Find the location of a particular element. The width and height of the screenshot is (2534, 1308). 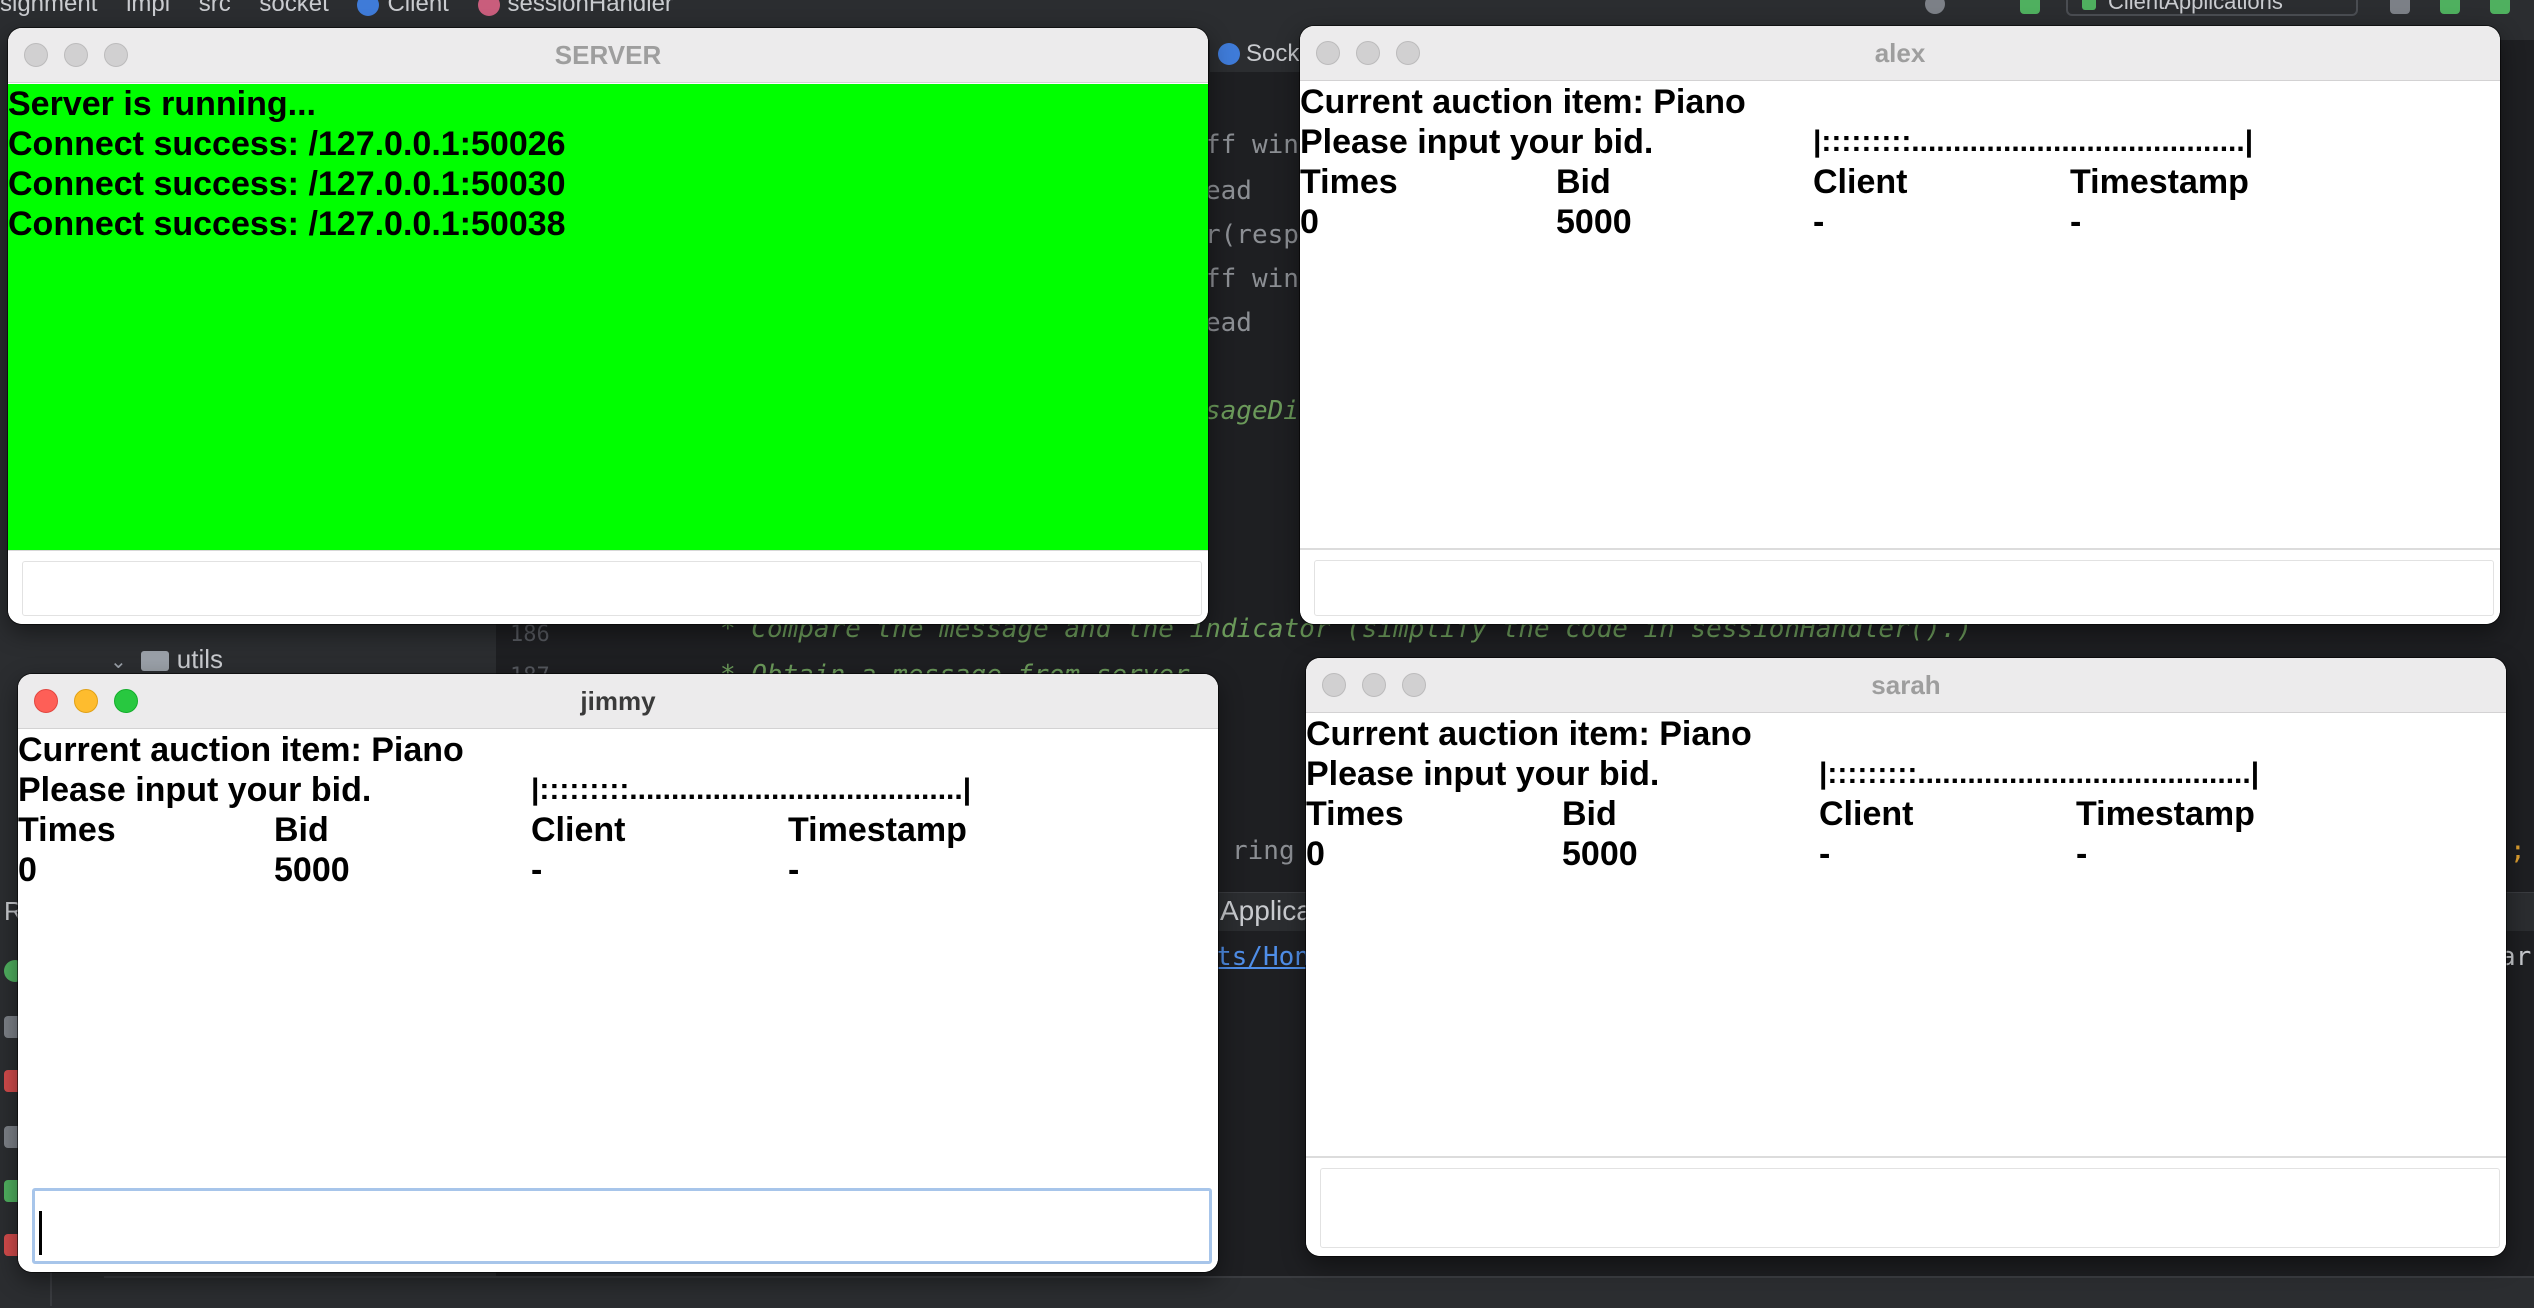

title-bar: jimmy is located at coordinates (618, 701).